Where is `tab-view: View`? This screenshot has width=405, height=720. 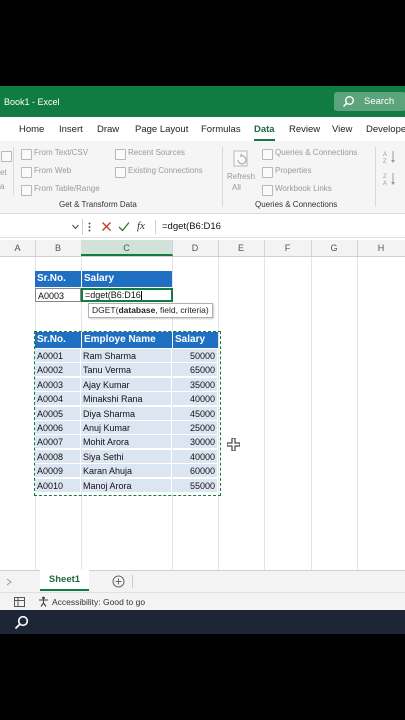
tab-view: View is located at coordinates (342, 129).